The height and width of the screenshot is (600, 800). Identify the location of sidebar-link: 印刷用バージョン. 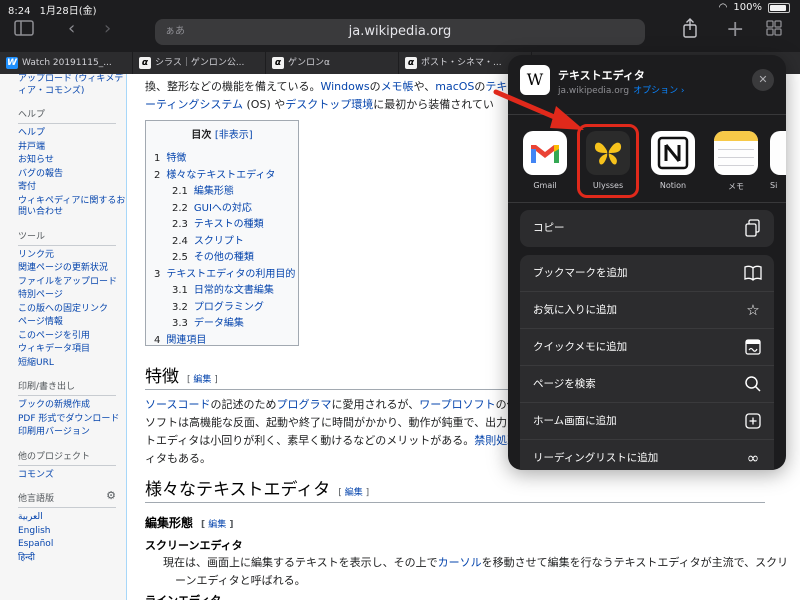
(72, 433).